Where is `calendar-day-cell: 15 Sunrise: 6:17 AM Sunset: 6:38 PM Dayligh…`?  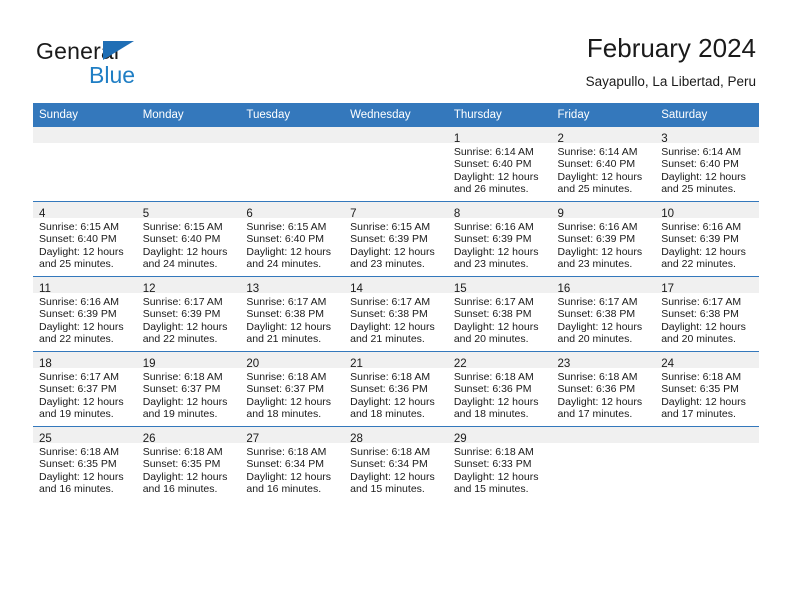
calendar-day-cell: 15 Sunrise: 6:17 AM Sunset: 6:38 PM Dayligh… is located at coordinates (499, 314).